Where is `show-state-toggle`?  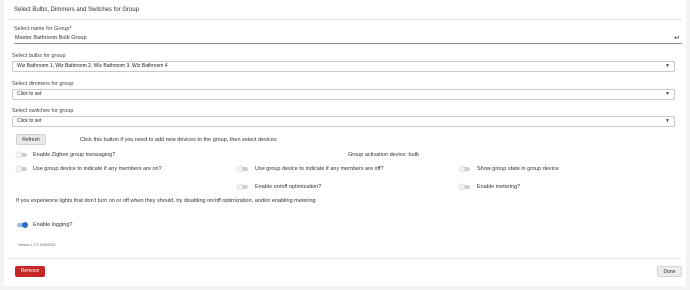
show-state-toggle is located at coordinates (464, 169).